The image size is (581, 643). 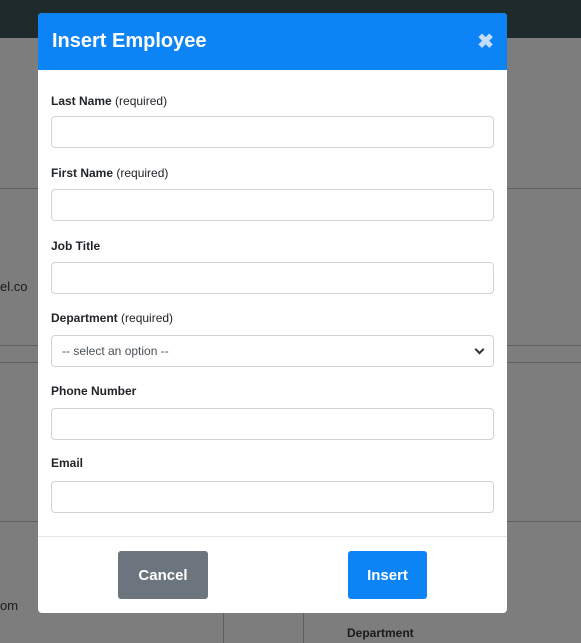 What do you see at coordinates (76, 246) in the screenshot?
I see `job-title-label: Job Title` at bounding box center [76, 246].